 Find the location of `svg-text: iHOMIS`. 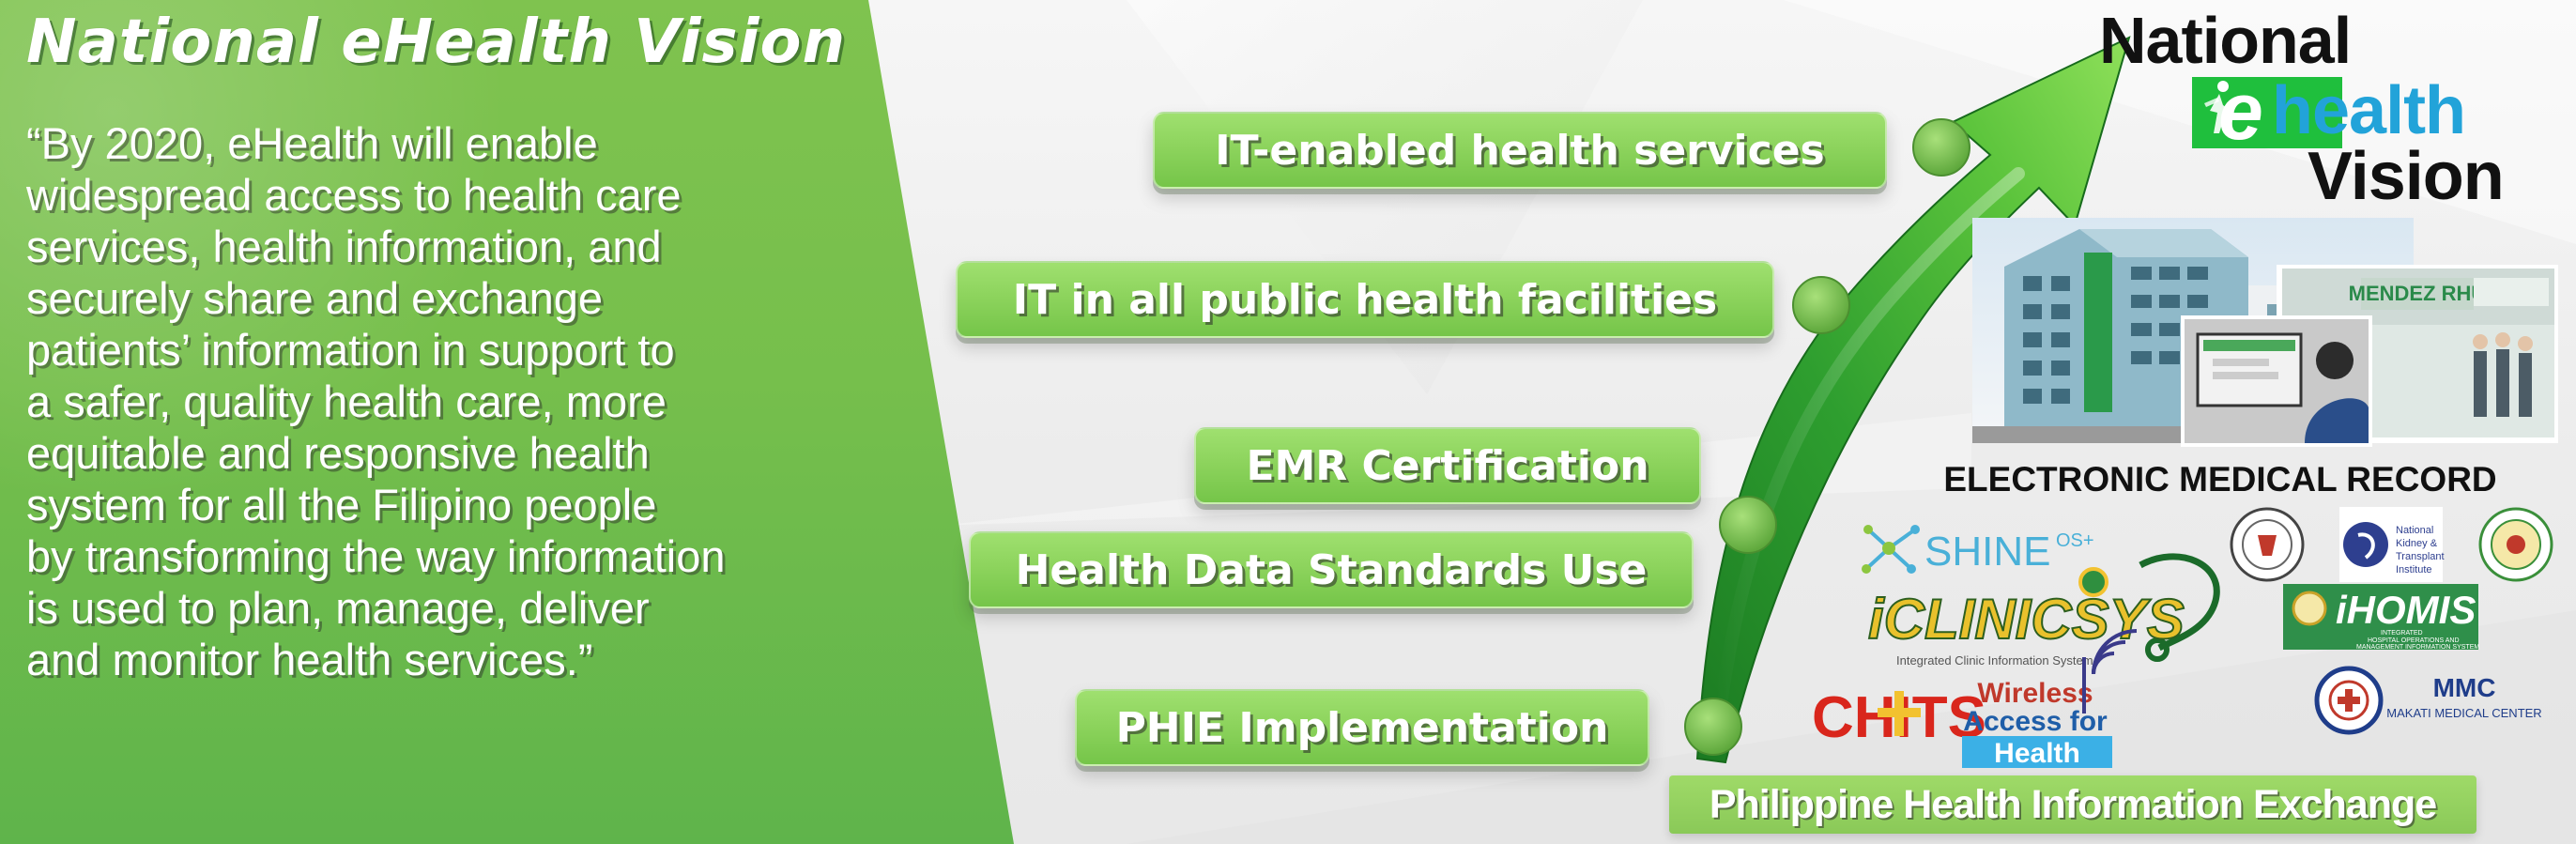

svg-text: iHOMIS is located at coordinates (2406, 610).